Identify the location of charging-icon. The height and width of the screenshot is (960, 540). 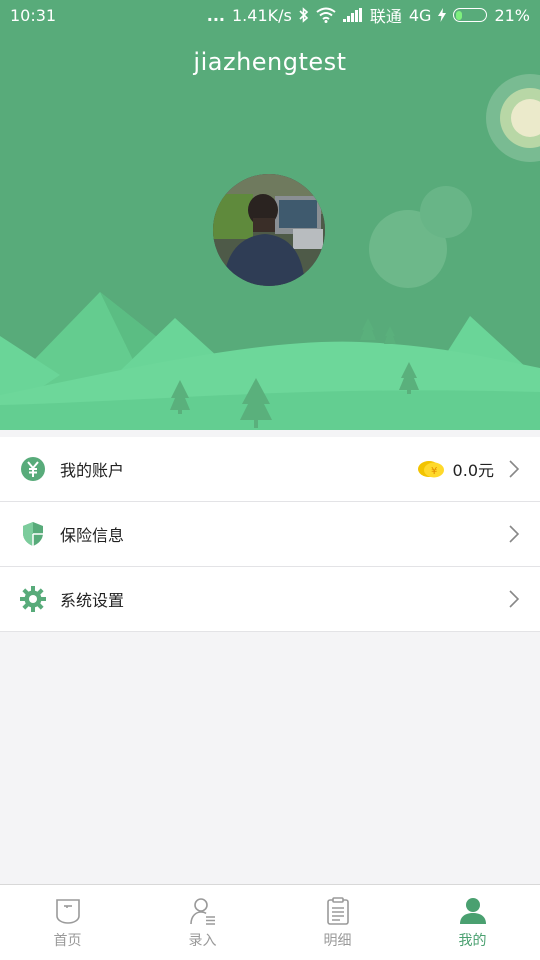
(442, 15).